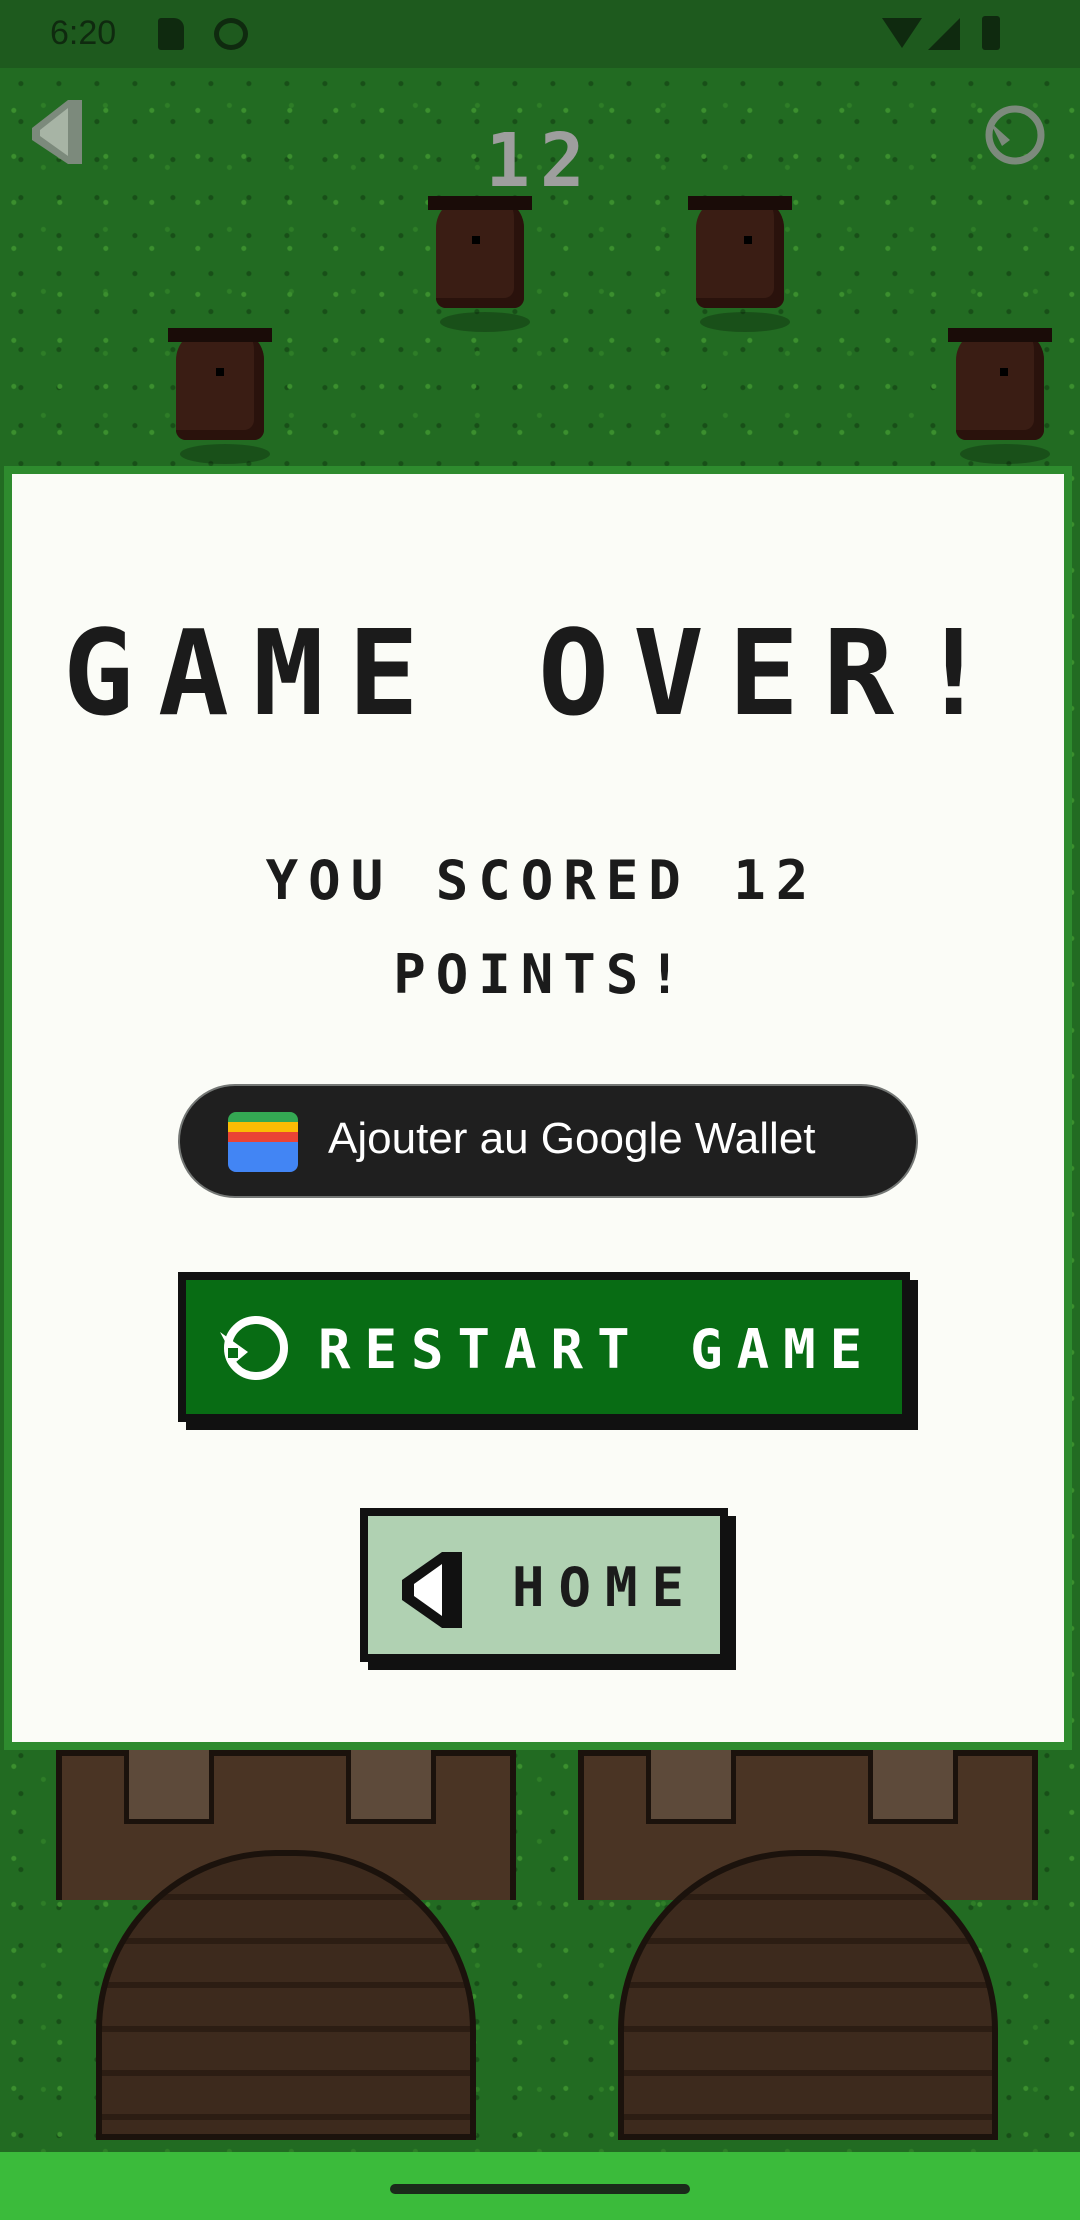 The height and width of the screenshot is (2220, 1080). What do you see at coordinates (542, 928) in the screenshot?
I see `score-message: YOU SCORED 12 POINTS!` at bounding box center [542, 928].